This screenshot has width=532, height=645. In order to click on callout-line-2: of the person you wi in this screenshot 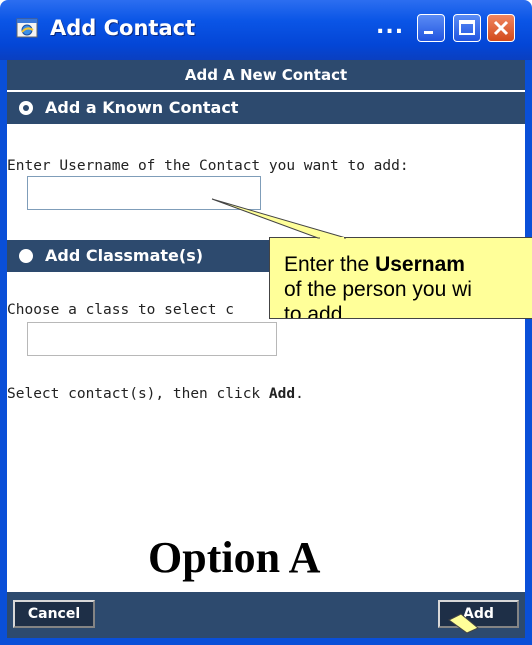, I will do `click(378, 289)`.